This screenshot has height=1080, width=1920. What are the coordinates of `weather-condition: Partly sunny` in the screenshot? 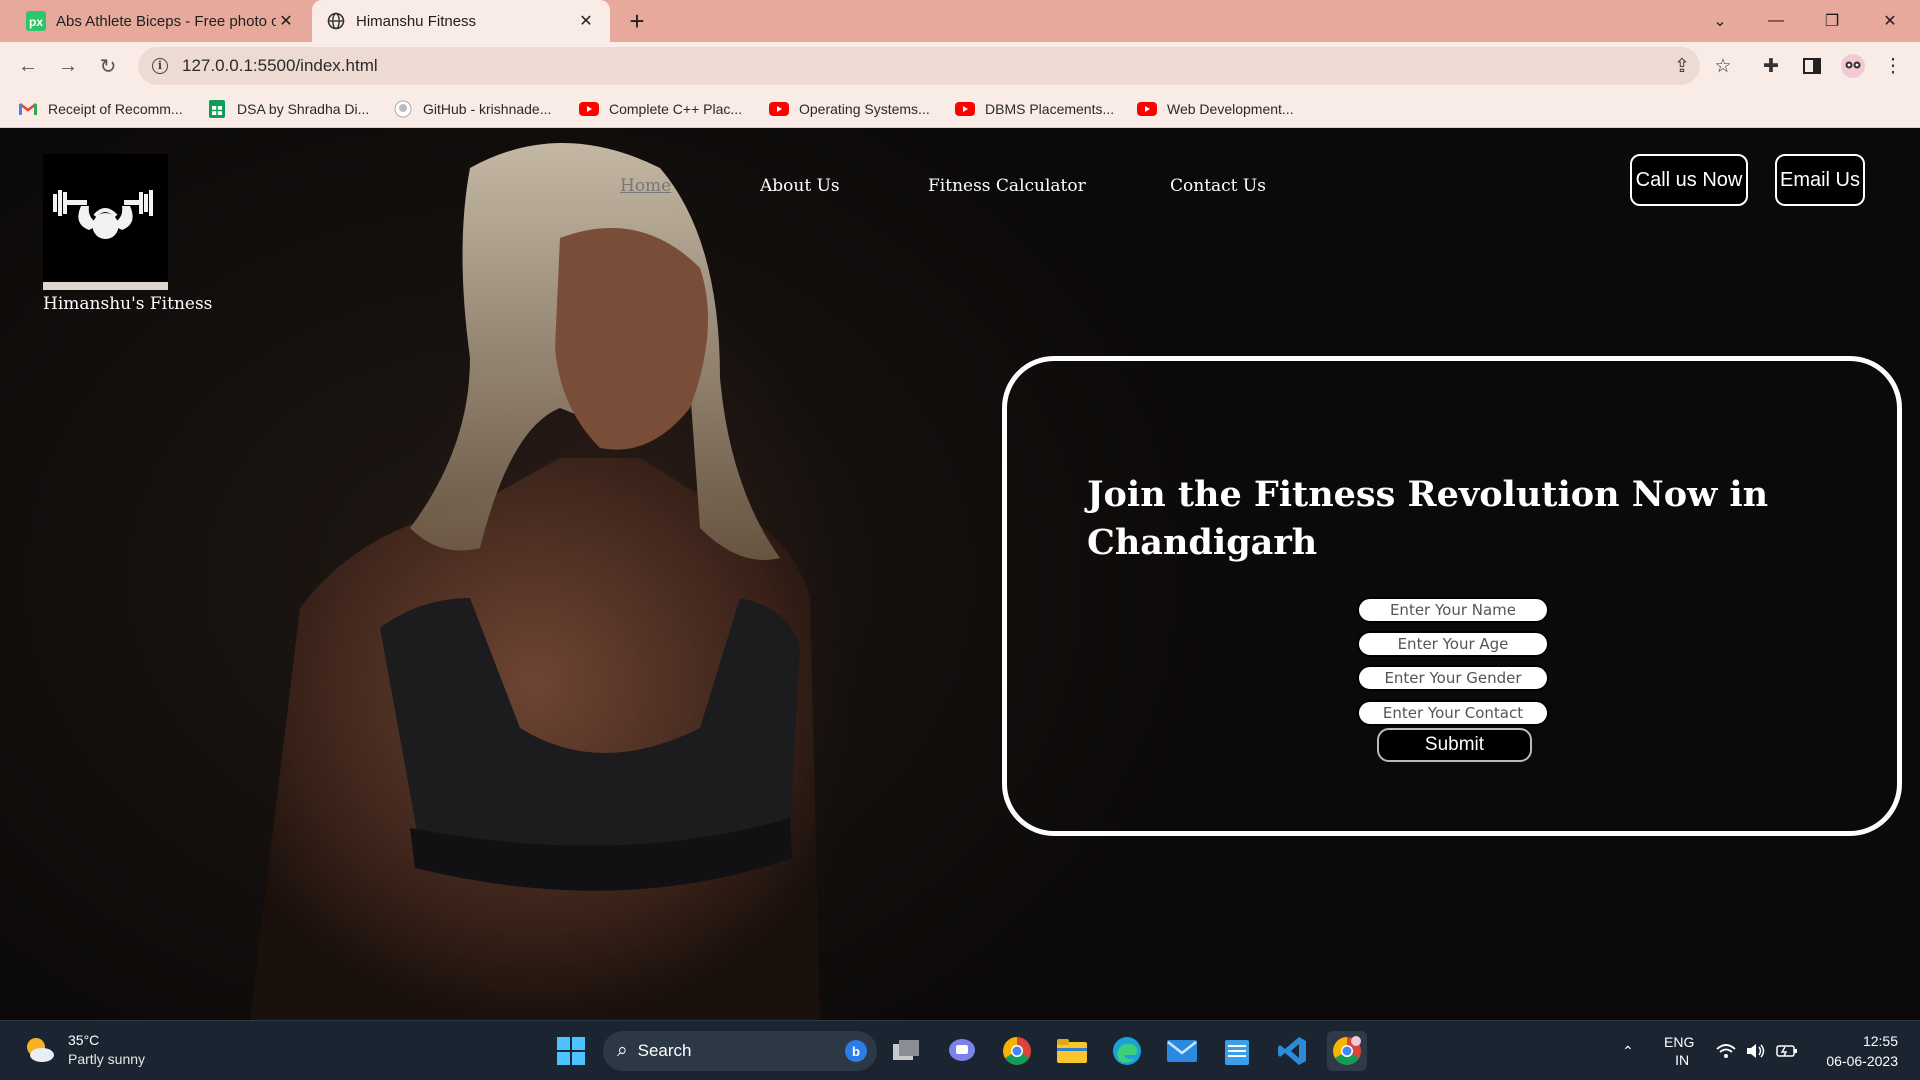 It's located at (107, 1059).